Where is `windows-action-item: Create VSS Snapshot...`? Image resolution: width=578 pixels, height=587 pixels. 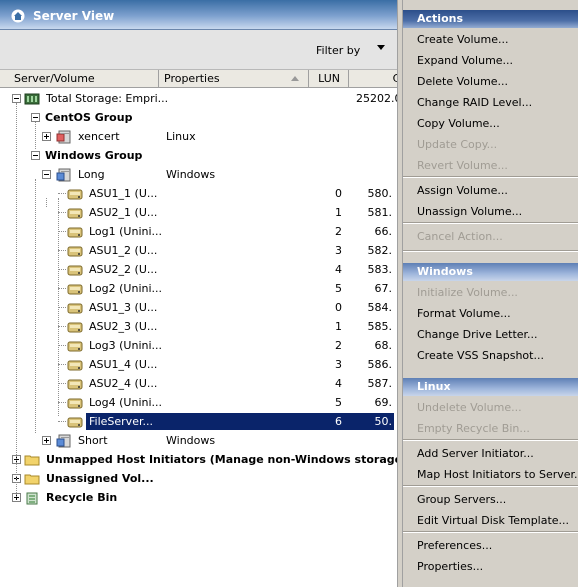 windows-action-item: Create VSS Snapshot... is located at coordinates (480, 356).